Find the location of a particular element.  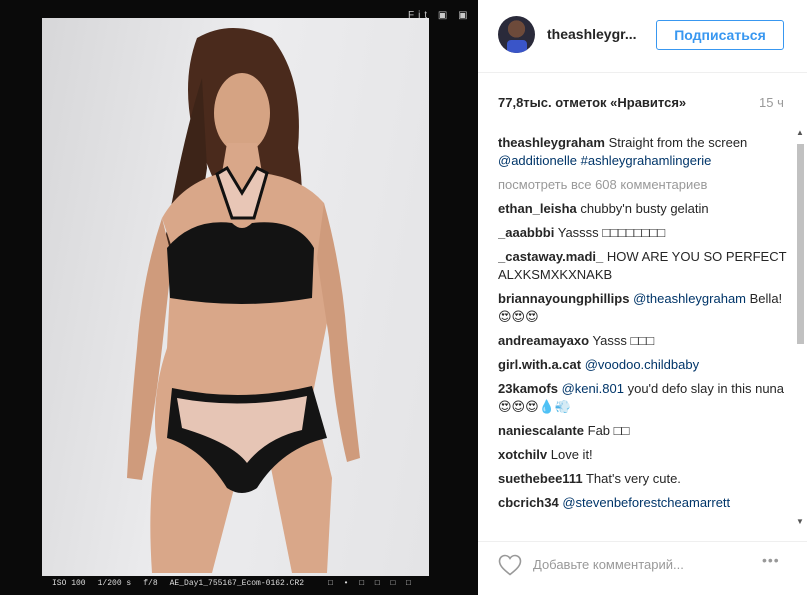

comment-item: andreamayaxo Yasss □□□ is located at coordinates (646, 341).